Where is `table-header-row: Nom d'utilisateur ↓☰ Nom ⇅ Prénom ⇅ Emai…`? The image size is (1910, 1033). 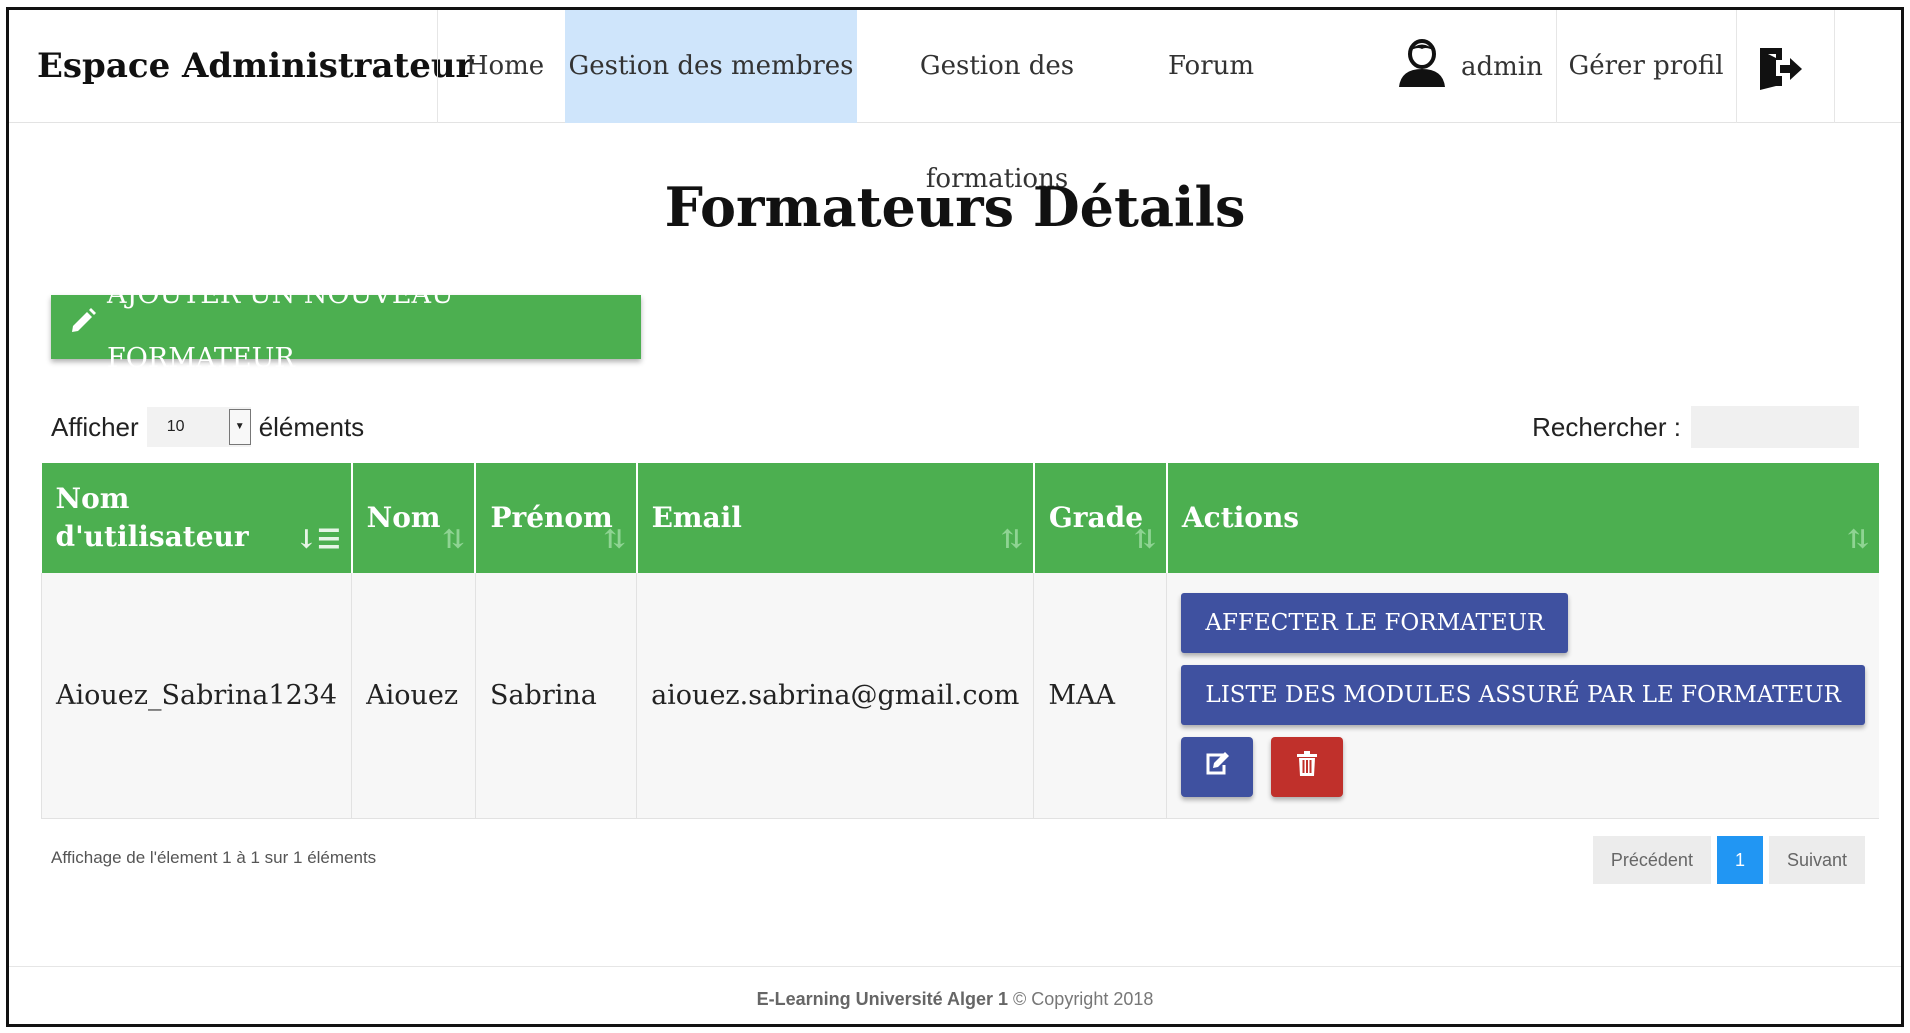 table-header-row: Nom d'utilisateur ↓☰ Nom ⇅ Prénom ⇅ Emai… is located at coordinates (960, 518).